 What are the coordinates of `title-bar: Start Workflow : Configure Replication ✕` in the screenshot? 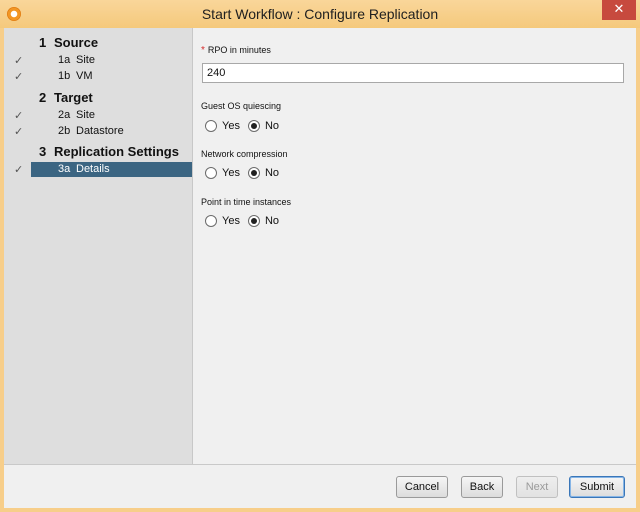 It's located at (320, 14).